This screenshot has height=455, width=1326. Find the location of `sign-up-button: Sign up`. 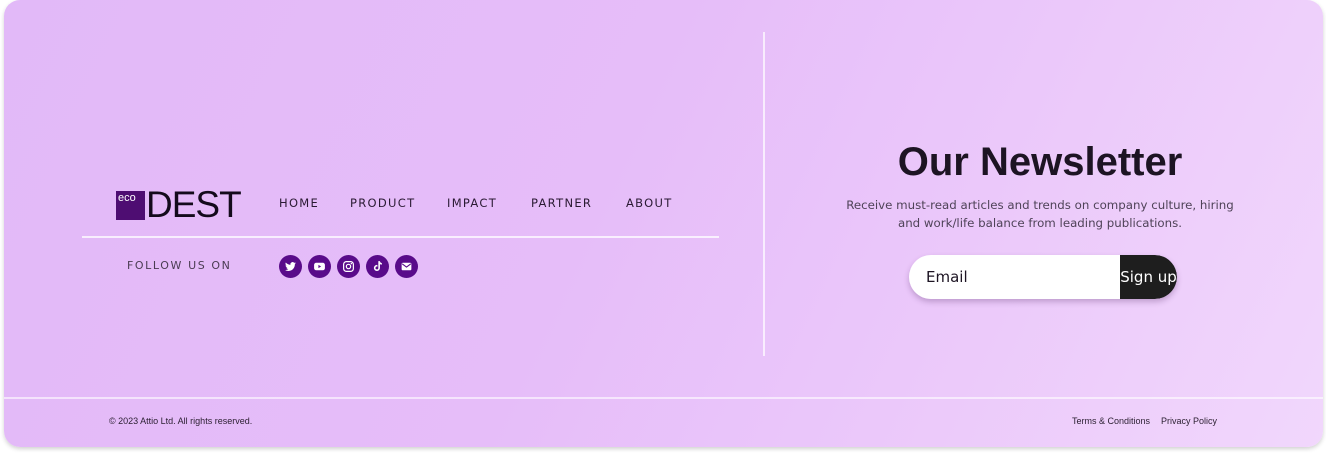

sign-up-button: Sign up is located at coordinates (1148, 277).